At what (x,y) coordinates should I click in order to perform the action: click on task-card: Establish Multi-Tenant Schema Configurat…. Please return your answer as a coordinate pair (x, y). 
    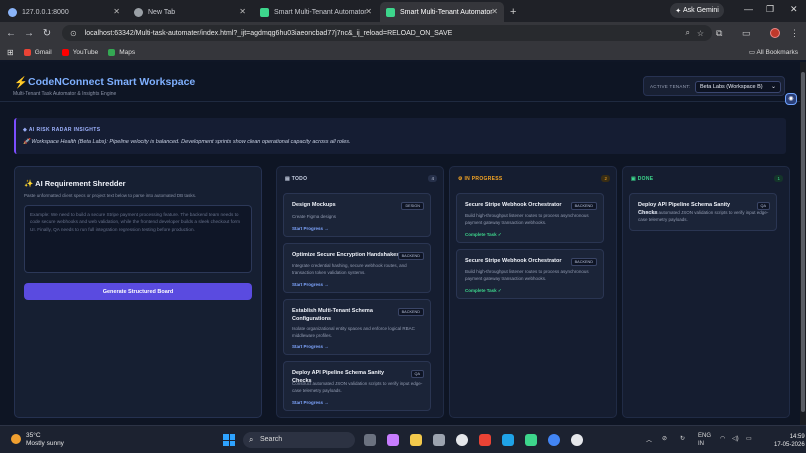
    Looking at the image, I should click on (357, 327).